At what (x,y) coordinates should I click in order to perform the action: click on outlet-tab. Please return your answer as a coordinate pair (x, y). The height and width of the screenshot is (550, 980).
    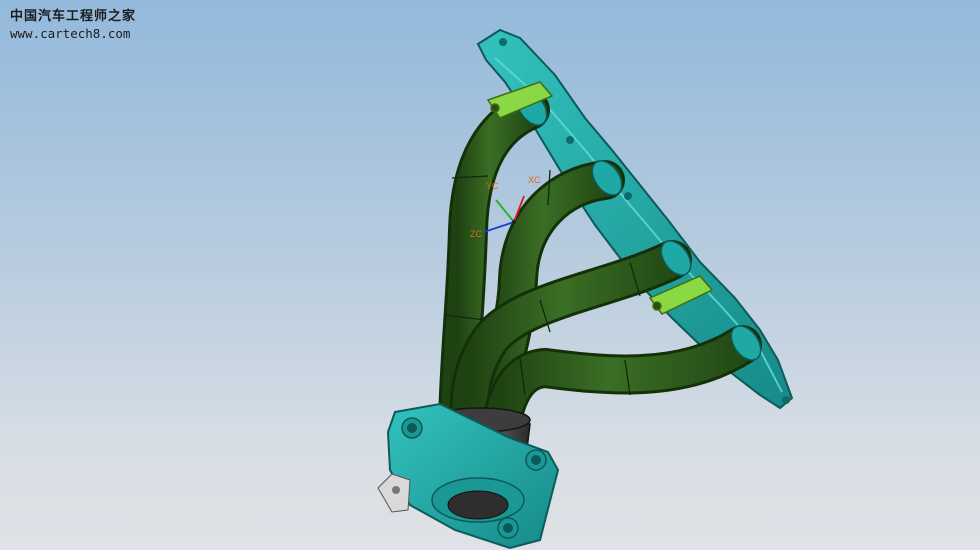
    Looking at the image, I should click on (394, 493).